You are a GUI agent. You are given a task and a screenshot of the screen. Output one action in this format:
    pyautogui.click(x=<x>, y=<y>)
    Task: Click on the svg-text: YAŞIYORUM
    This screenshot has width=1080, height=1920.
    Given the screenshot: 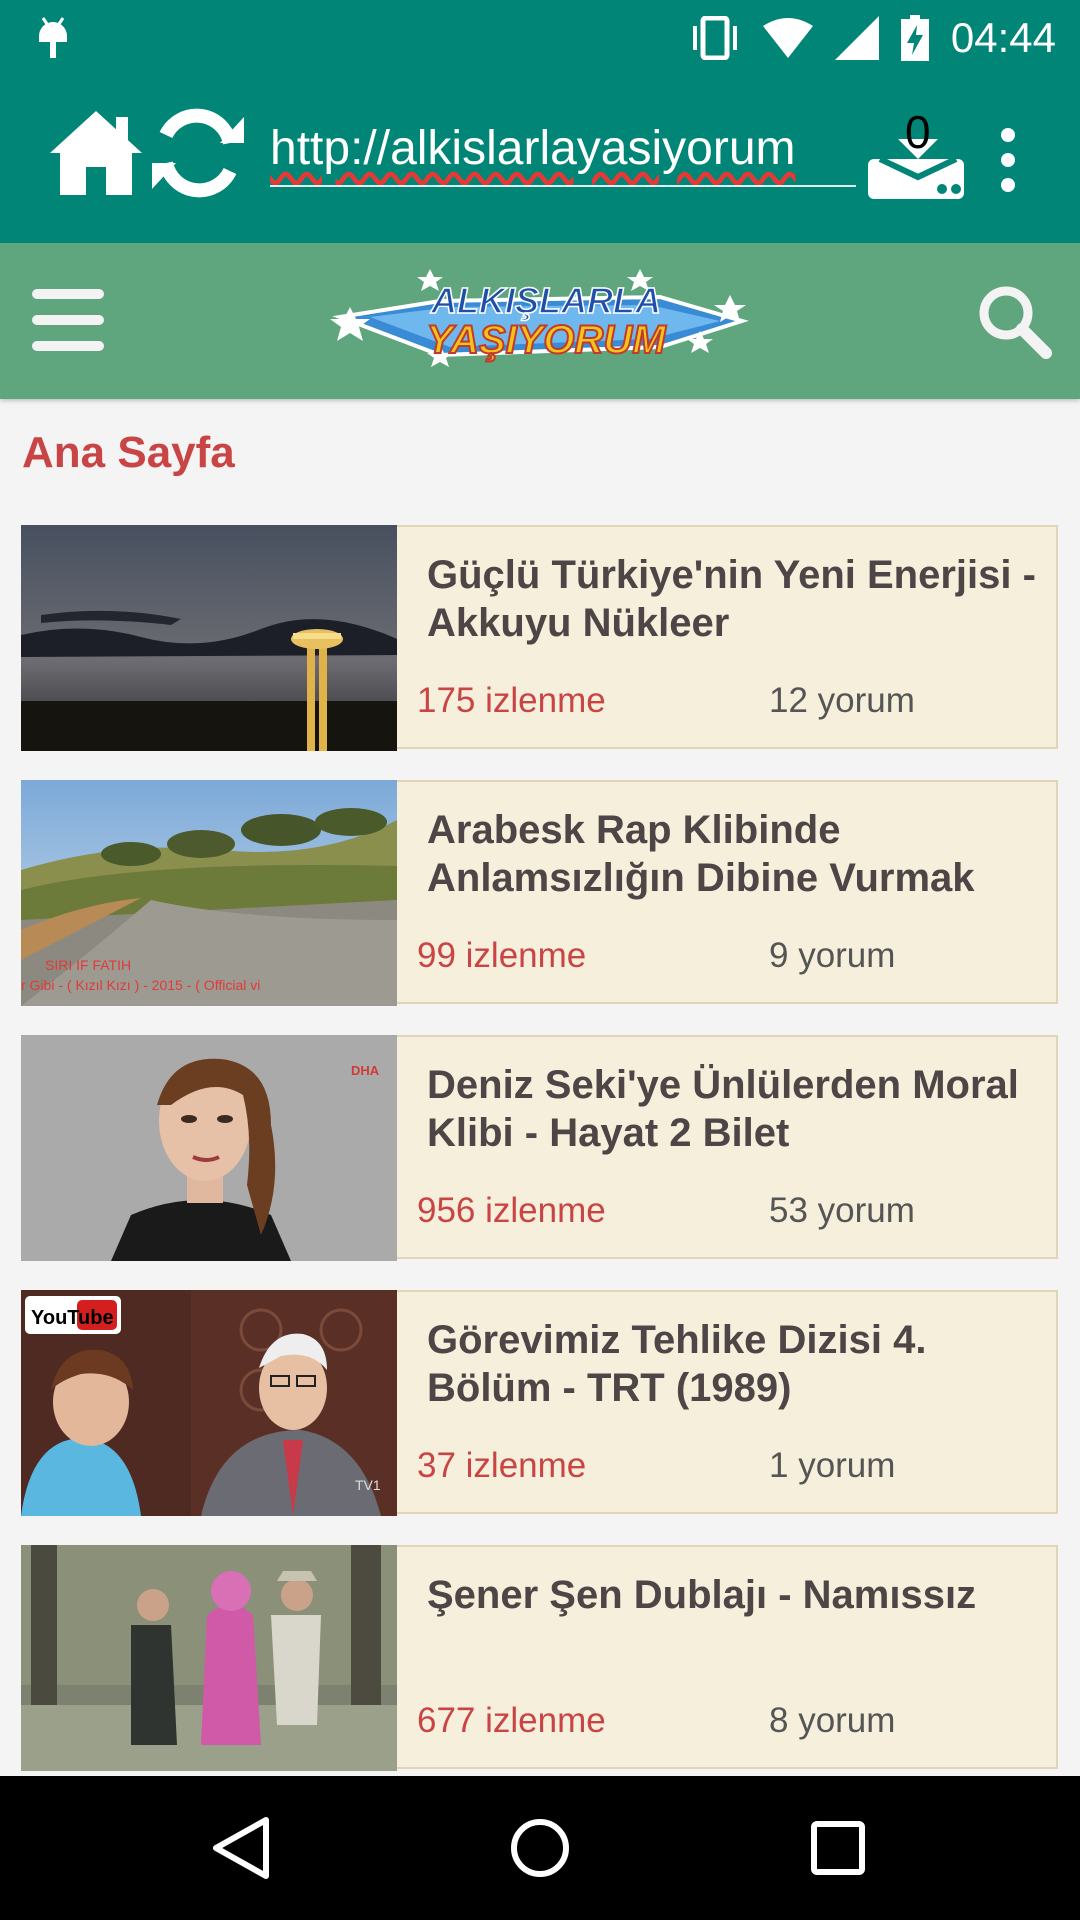 What is the action you would take?
    pyautogui.click(x=546, y=340)
    